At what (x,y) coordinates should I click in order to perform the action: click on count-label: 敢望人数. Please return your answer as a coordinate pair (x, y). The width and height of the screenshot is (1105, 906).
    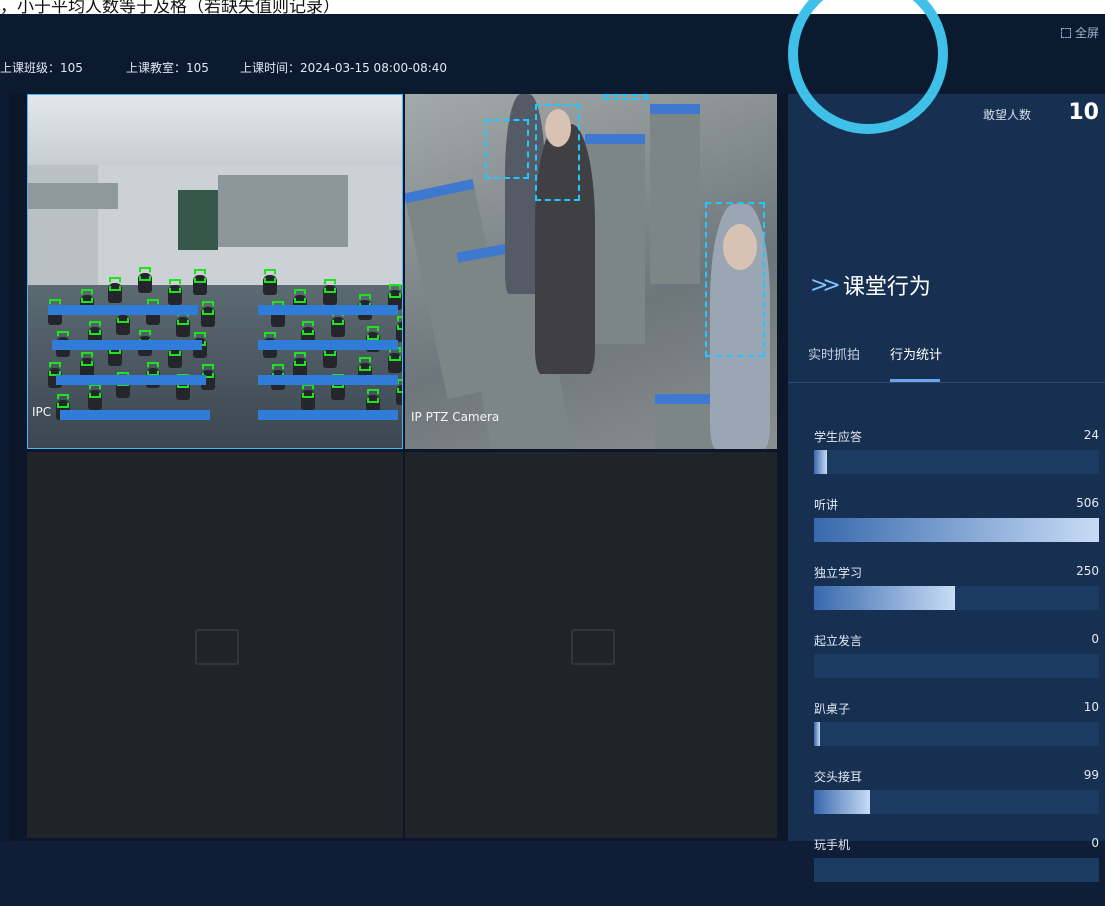
    Looking at the image, I should click on (1007, 115).